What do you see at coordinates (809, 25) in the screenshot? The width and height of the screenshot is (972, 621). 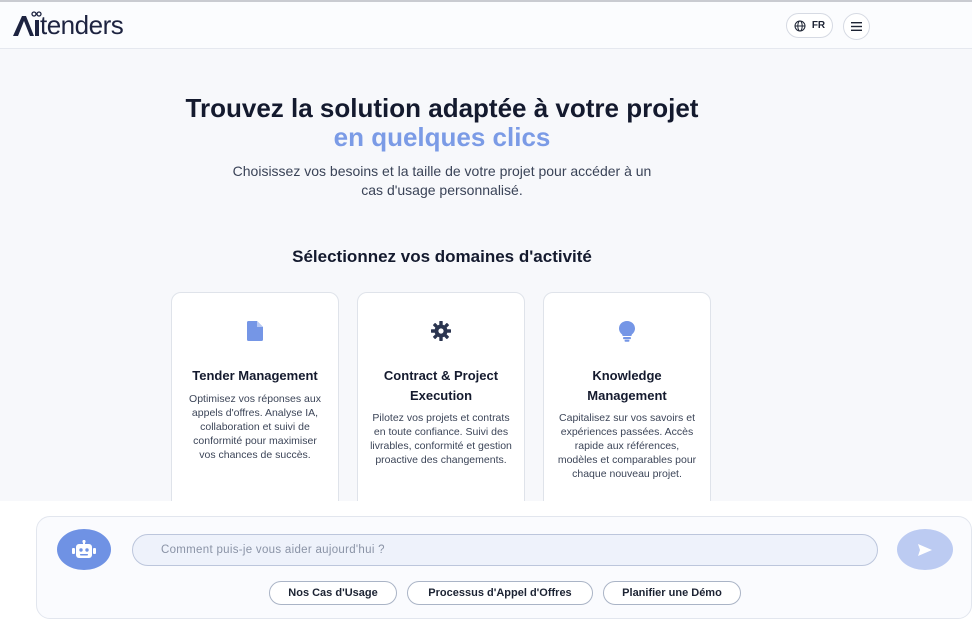 I see `language-selector: FR` at bounding box center [809, 25].